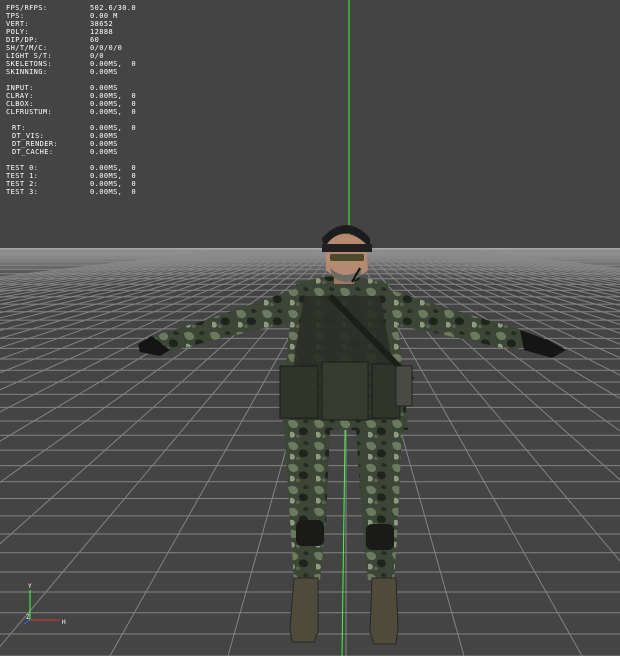  What do you see at coordinates (71, 192) in the screenshot?
I see `stat-row: TEST 3: 0.00MS, 0` at bounding box center [71, 192].